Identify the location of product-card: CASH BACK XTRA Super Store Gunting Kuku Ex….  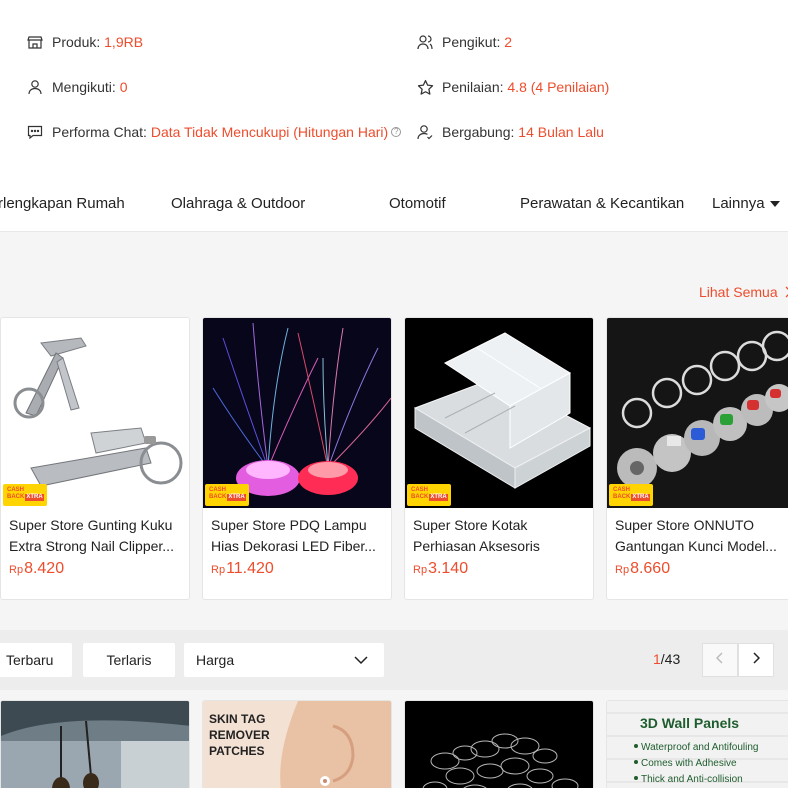
(95, 458).